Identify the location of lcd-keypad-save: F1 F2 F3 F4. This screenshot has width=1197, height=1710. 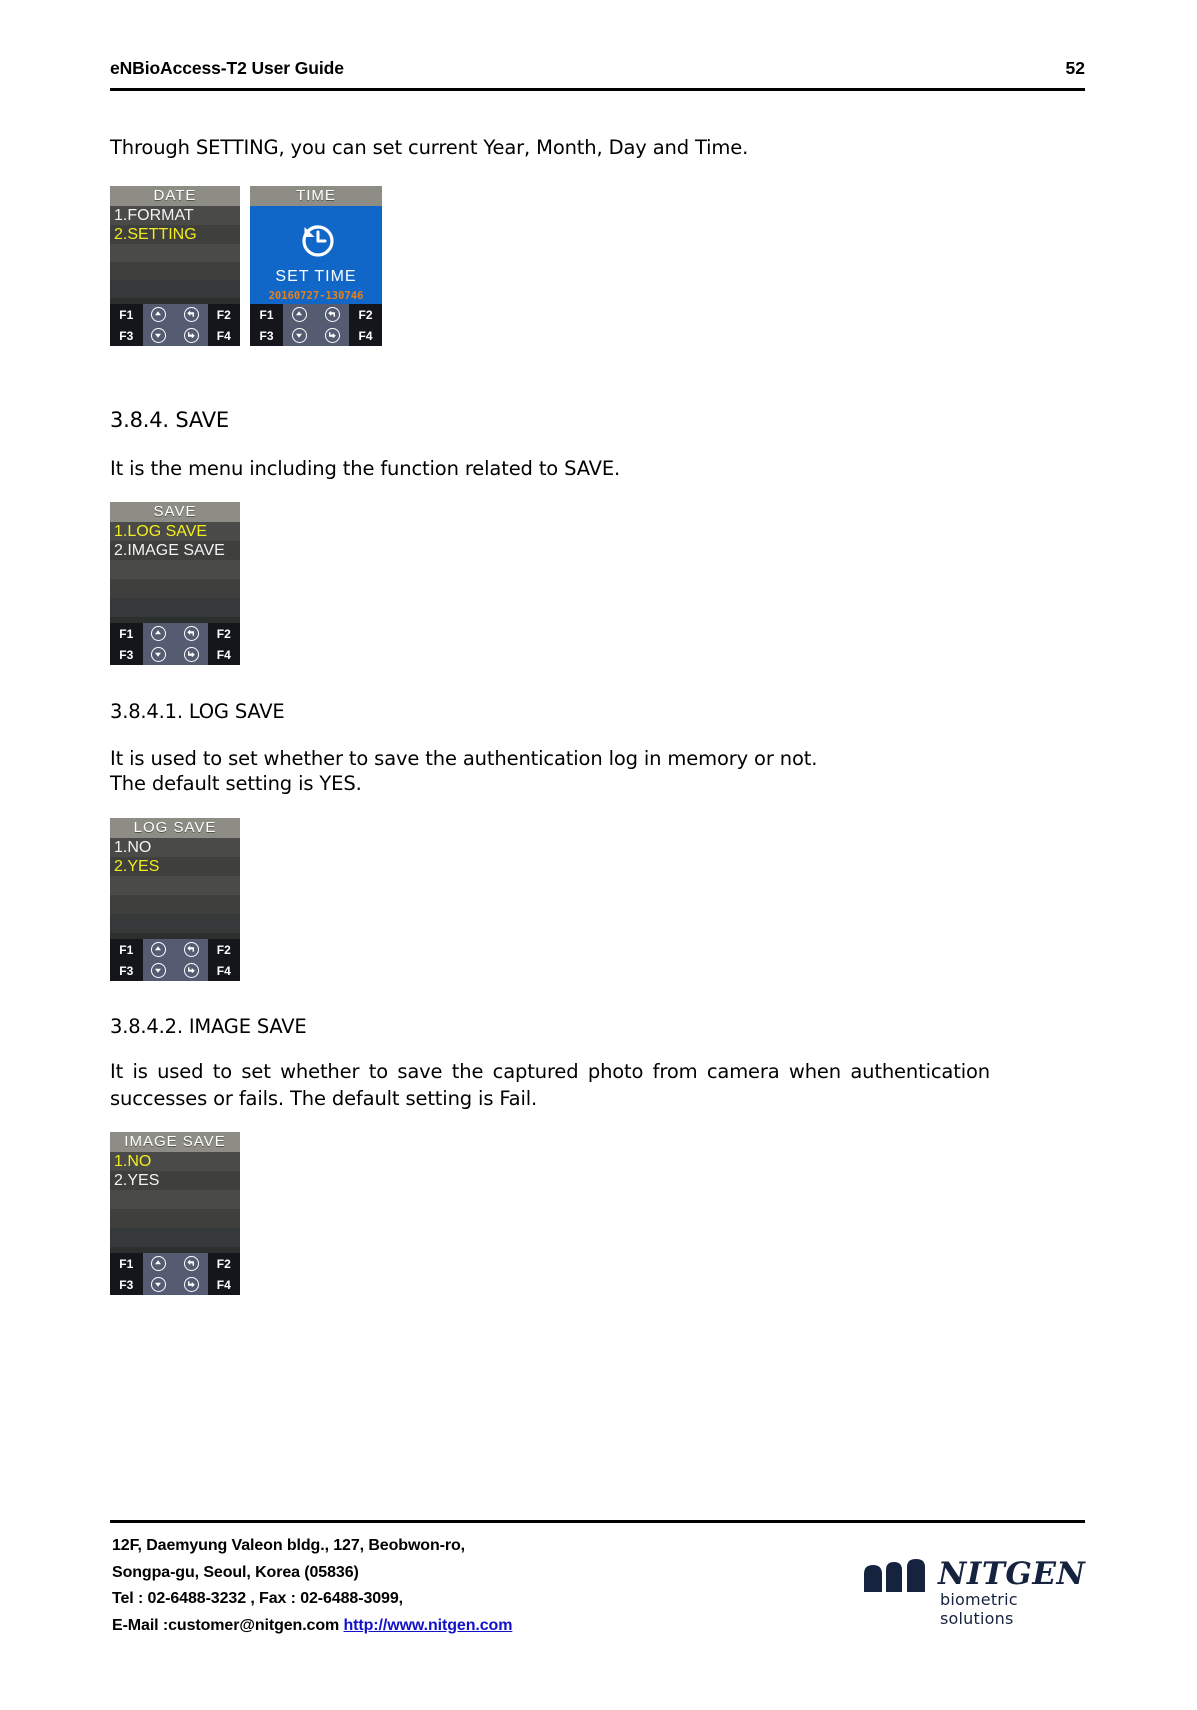
(175, 644).